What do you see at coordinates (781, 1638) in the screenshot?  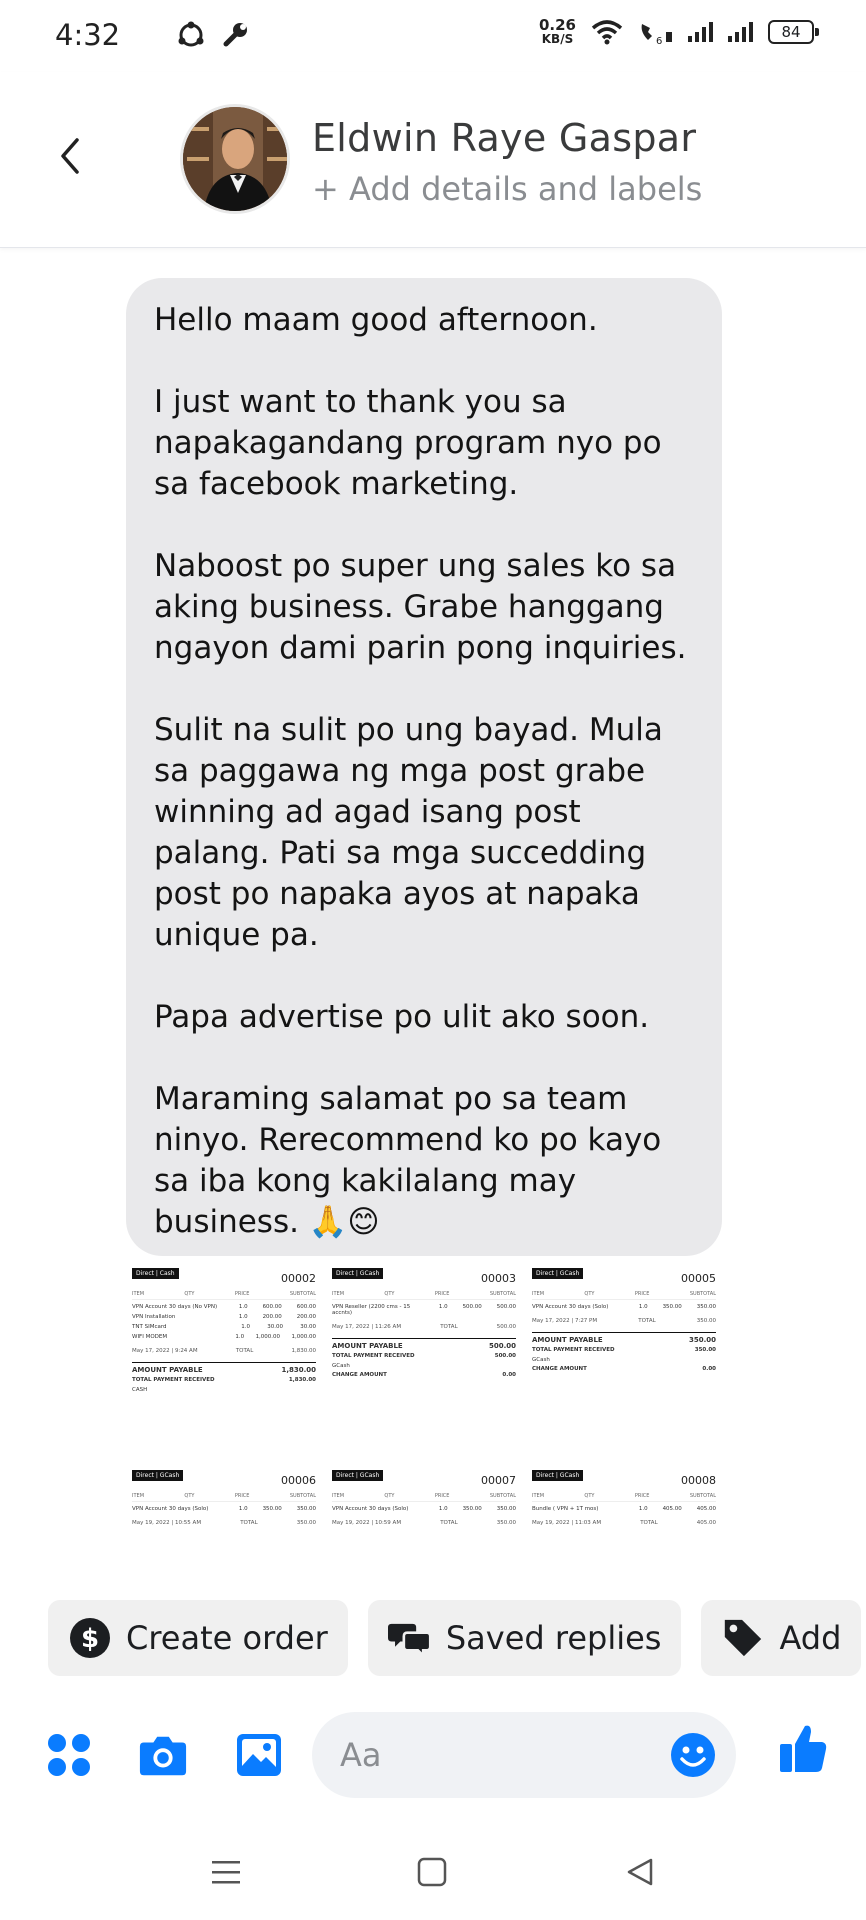 I see `add-label-button: Add` at bounding box center [781, 1638].